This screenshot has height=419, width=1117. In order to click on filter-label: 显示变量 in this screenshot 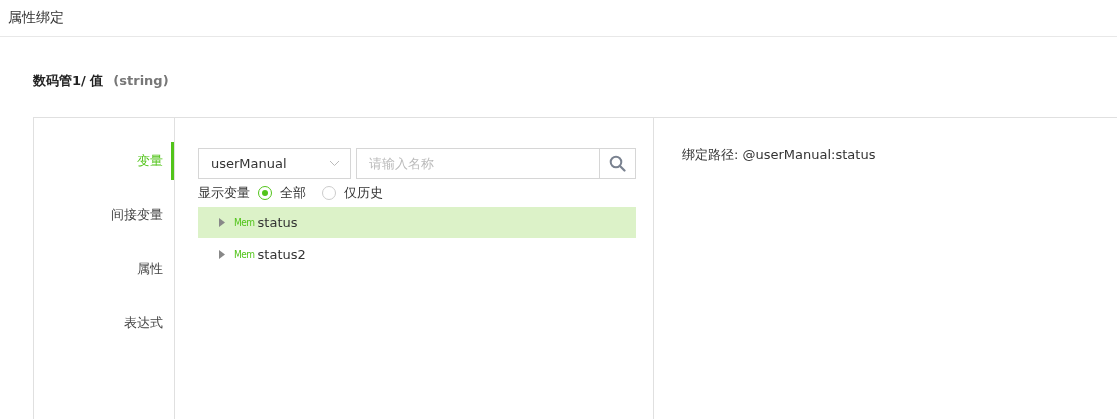, I will do `click(224, 193)`.